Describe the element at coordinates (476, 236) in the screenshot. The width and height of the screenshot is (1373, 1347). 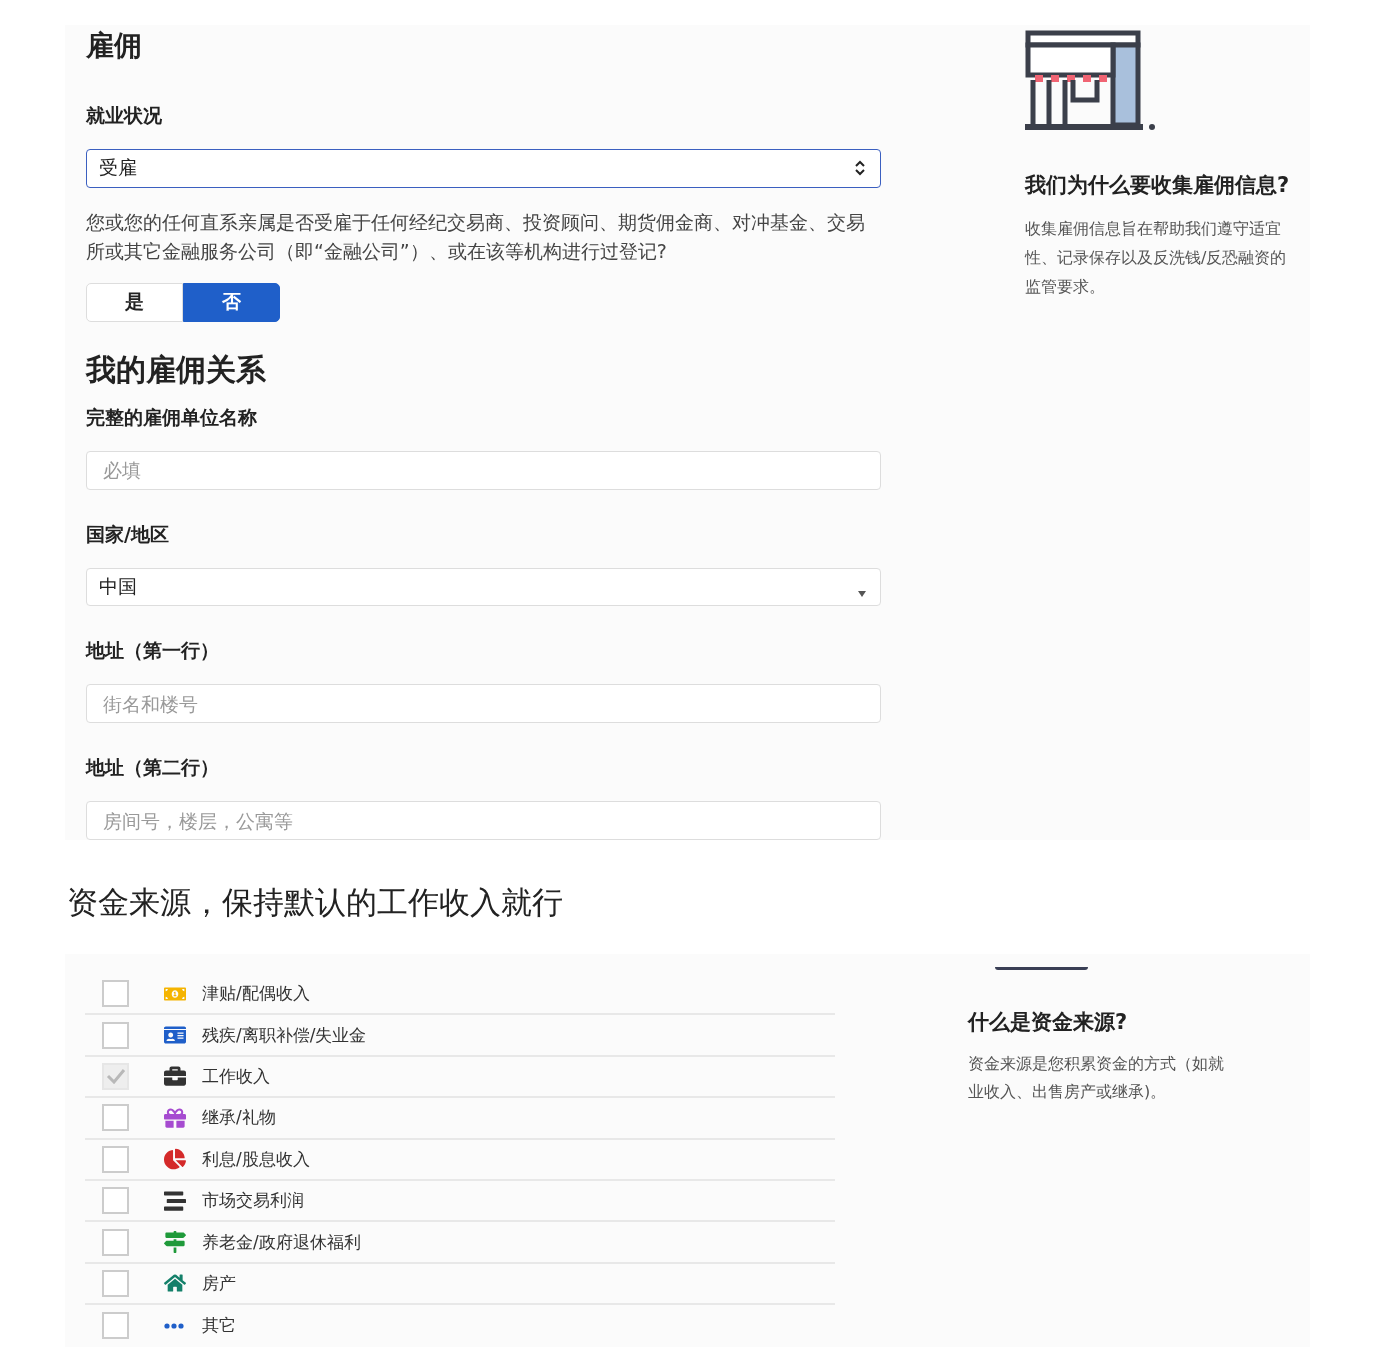
I see `question-text: 您或您的任何直系亲属是否受雇于任何经纪交易商、投资顾问、期货佣金商、对冲基金、交易所或其它金融服务公司（即“金融公司”）、或在该等机构进行过登记?` at that location.